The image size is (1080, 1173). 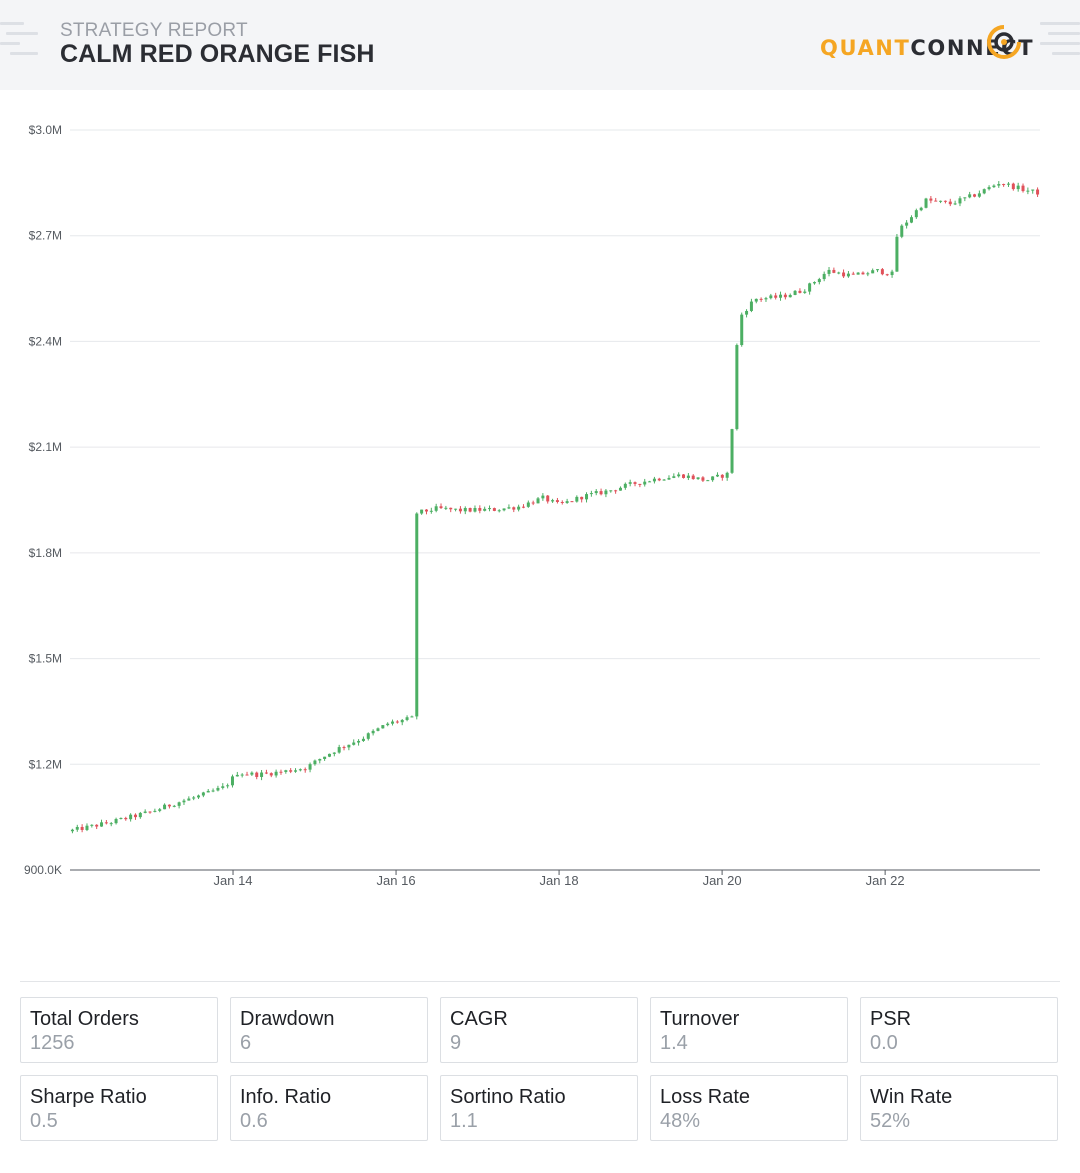 I want to click on stat-value: 1256, so click(x=52, y=1043).